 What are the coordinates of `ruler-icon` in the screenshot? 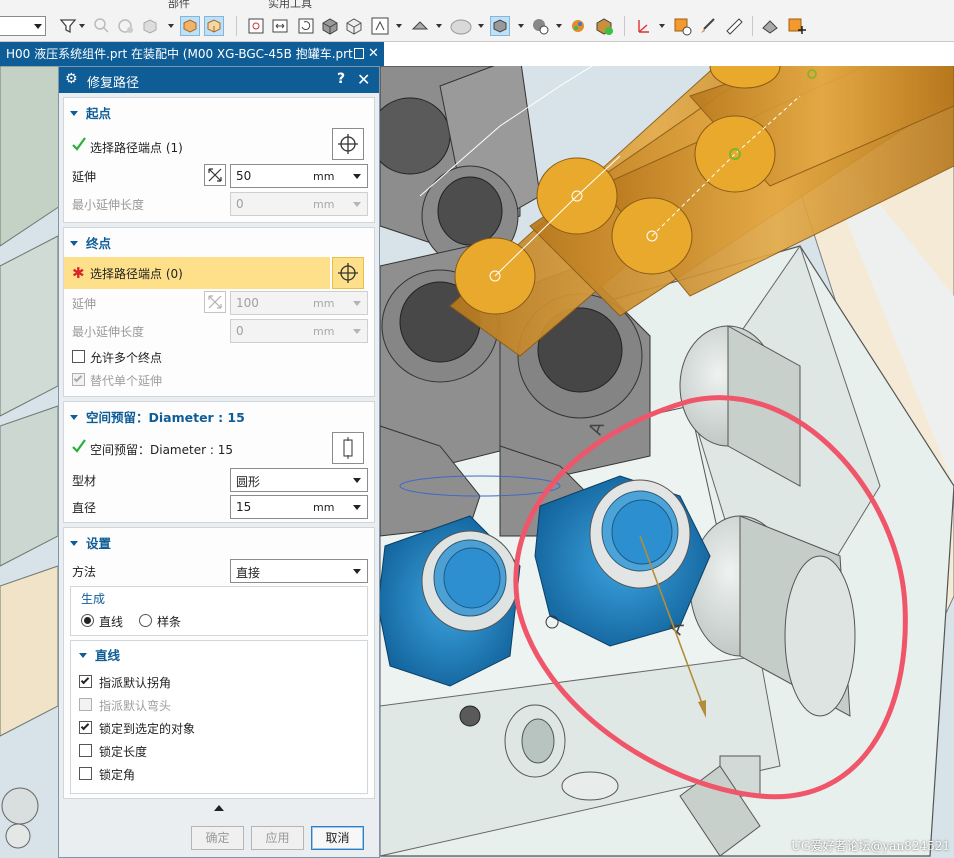 It's located at (734, 26).